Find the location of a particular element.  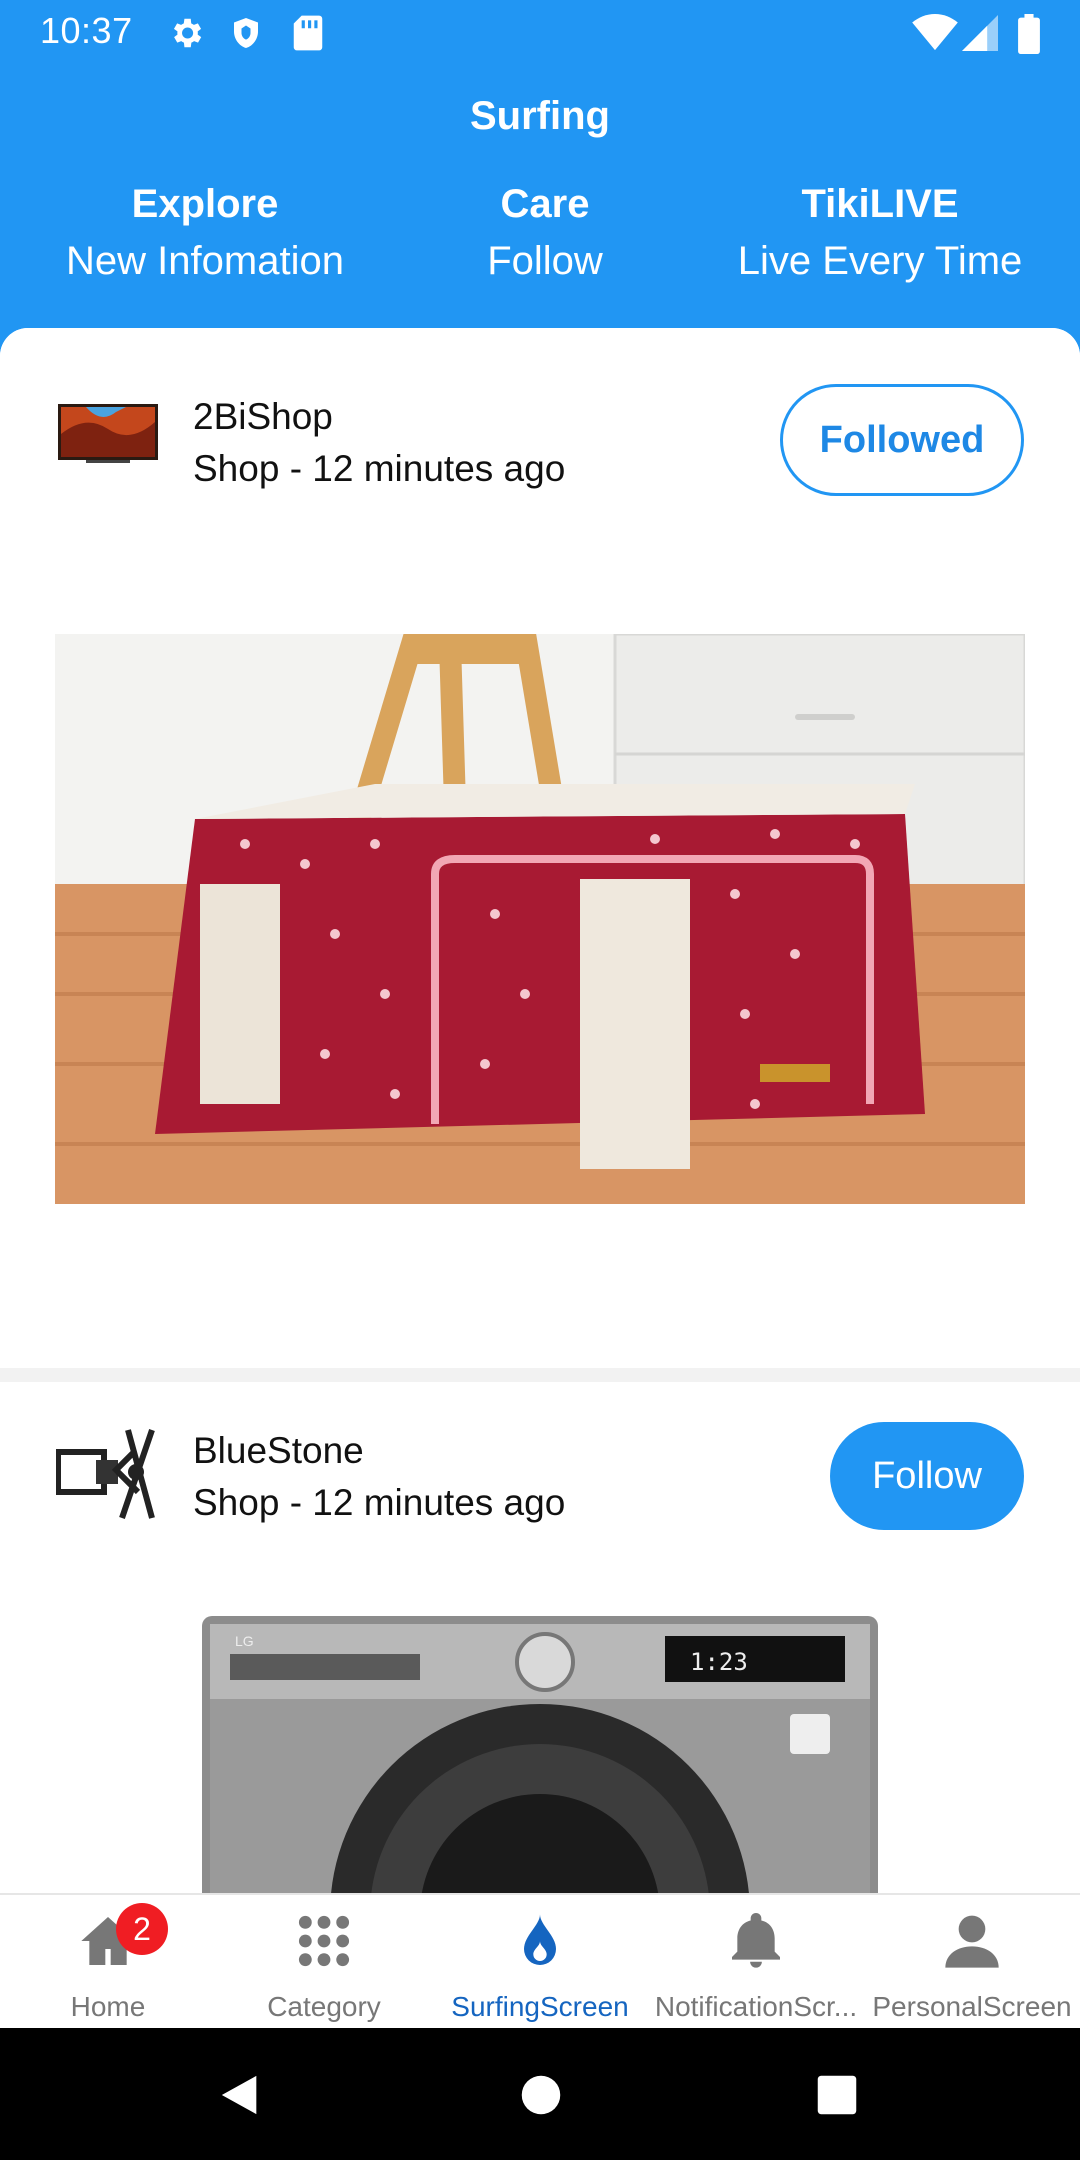

system-navigation-bar is located at coordinates (540, 2094).